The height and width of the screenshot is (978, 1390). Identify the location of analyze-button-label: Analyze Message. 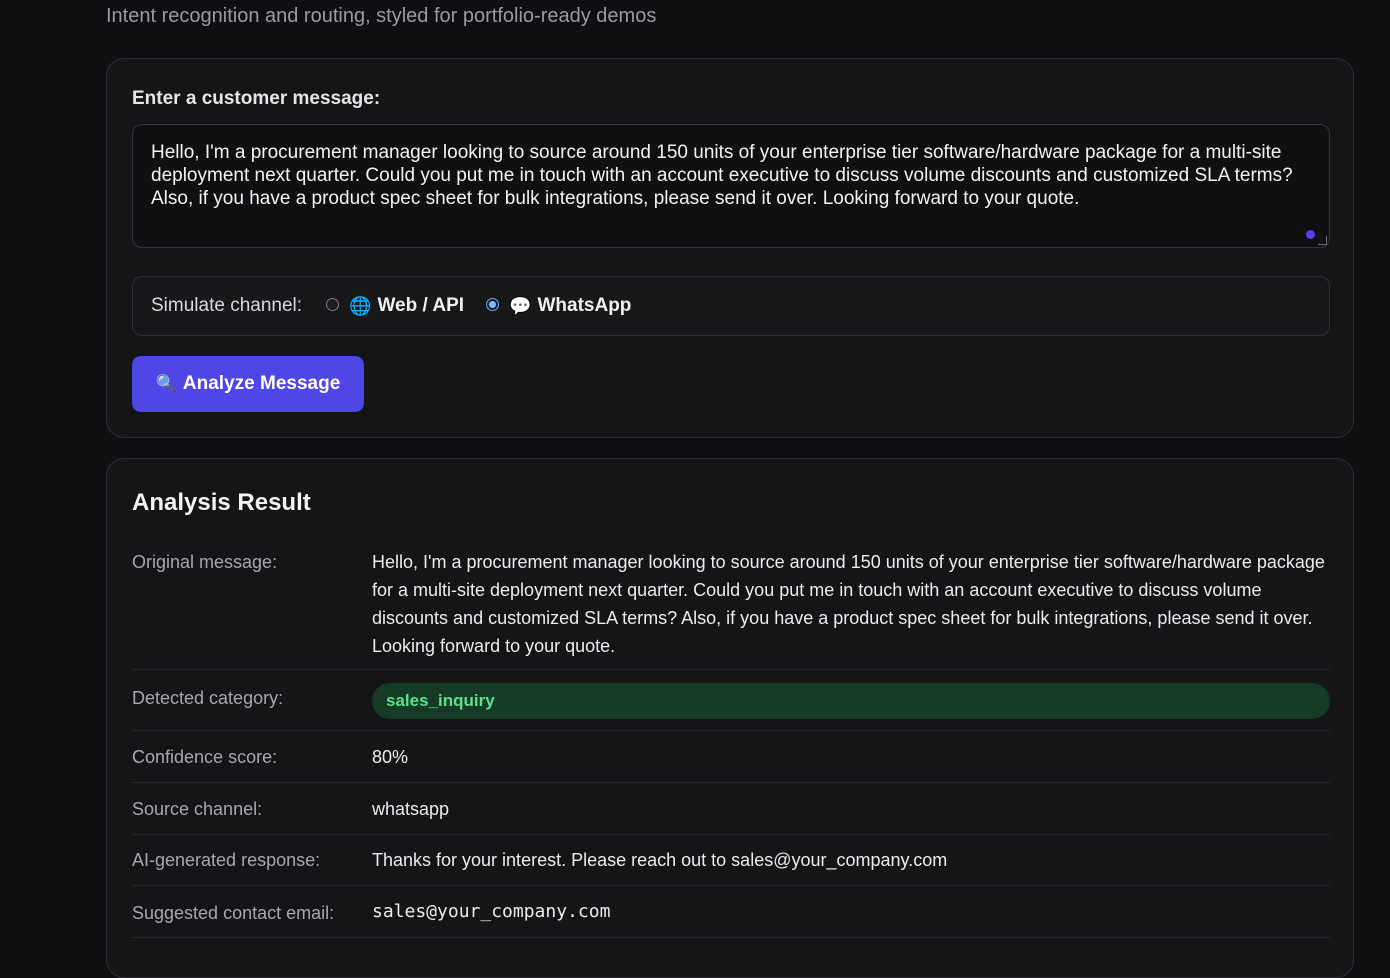
(261, 383).